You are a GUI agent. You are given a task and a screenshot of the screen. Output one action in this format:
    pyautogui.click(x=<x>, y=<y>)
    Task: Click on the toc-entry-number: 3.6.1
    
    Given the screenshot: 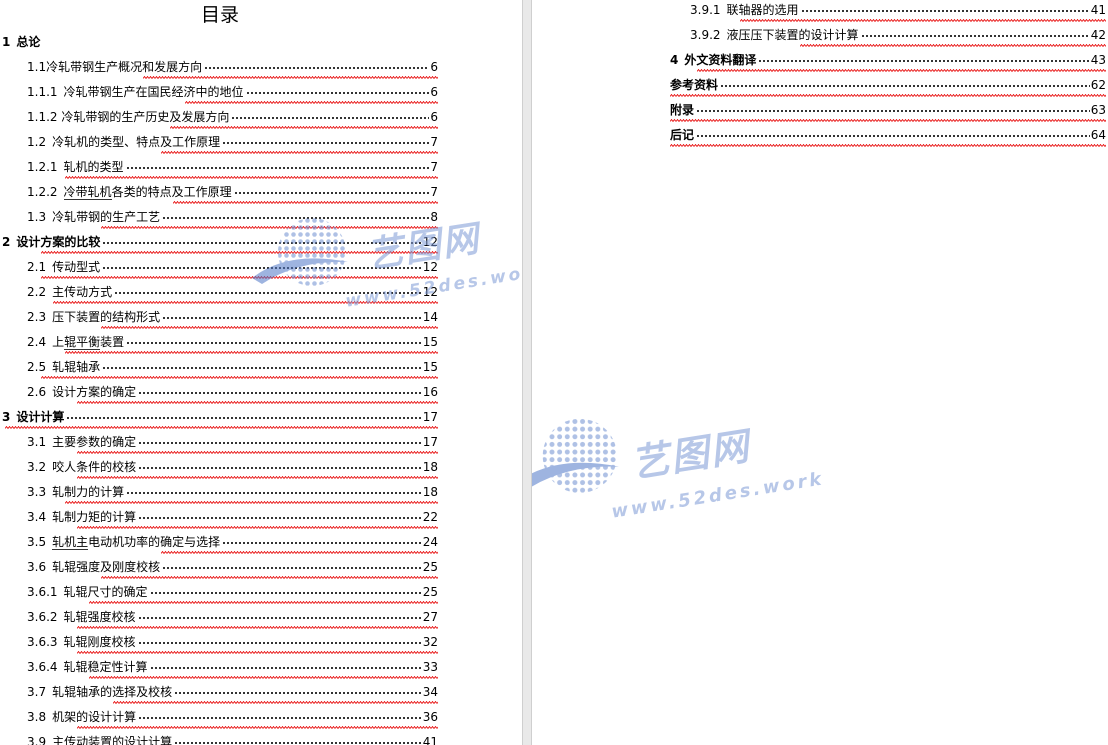 What is the action you would take?
    pyautogui.click(x=42, y=592)
    